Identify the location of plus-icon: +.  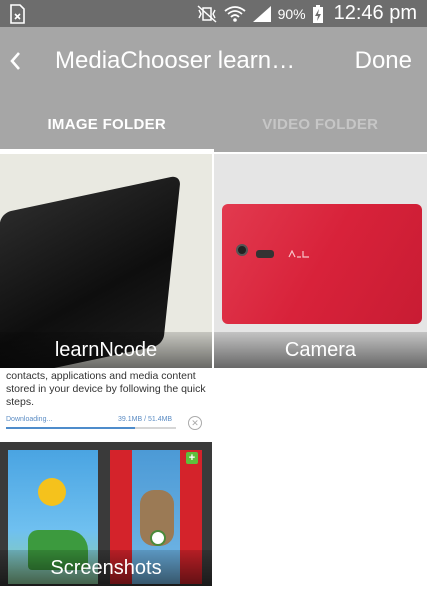
(192, 458).